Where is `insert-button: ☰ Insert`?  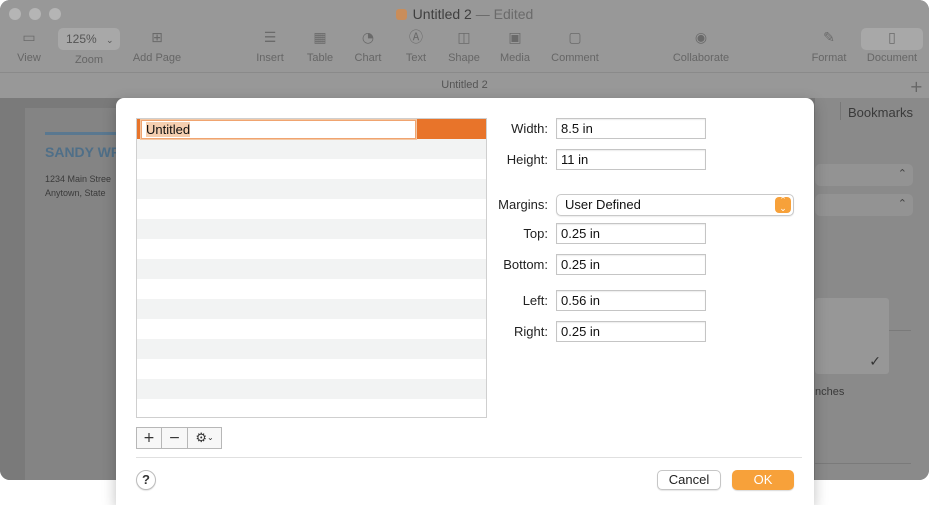 insert-button: ☰ Insert is located at coordinates (270, 47).